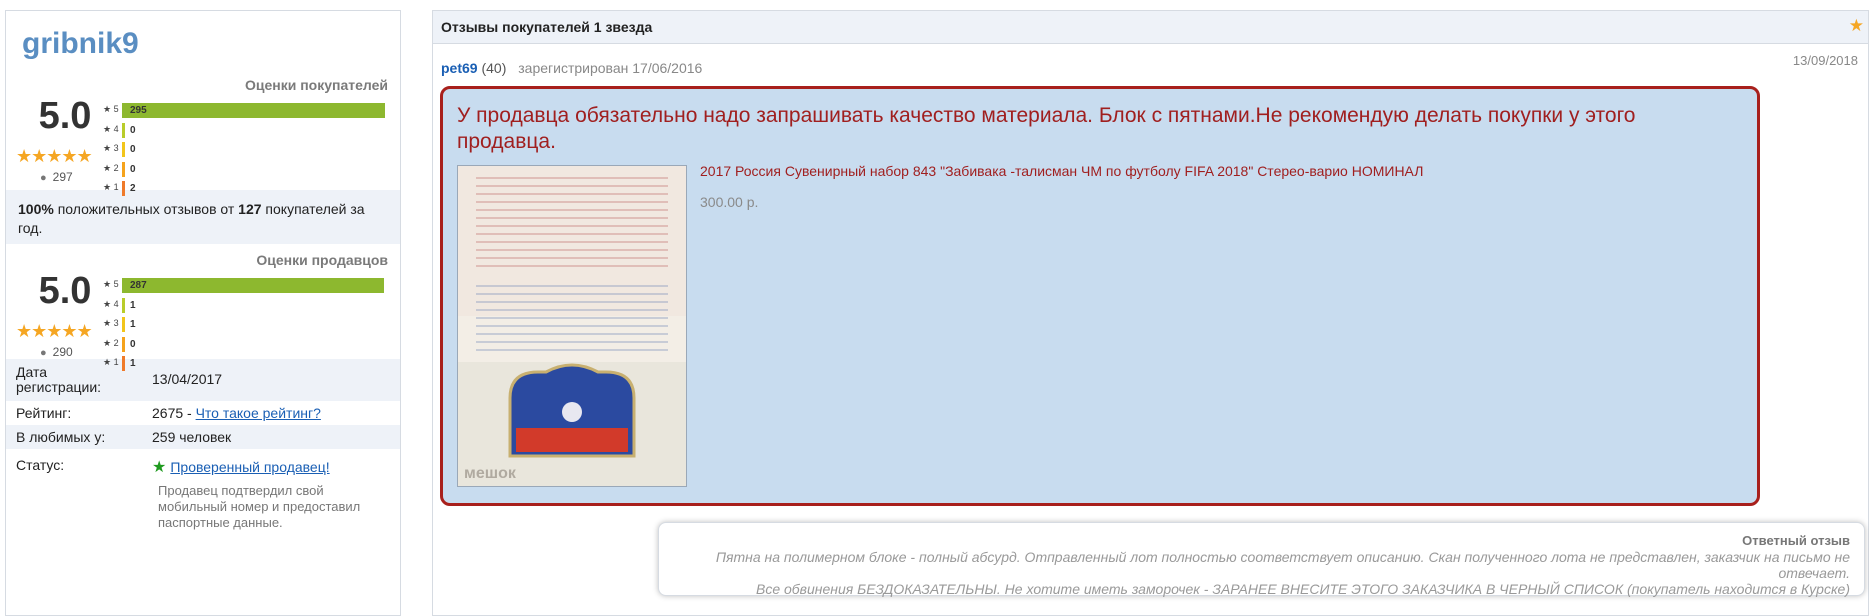 The image size is (1869, 616). I want to click on rating-row-count: 287, so click(138, 285).